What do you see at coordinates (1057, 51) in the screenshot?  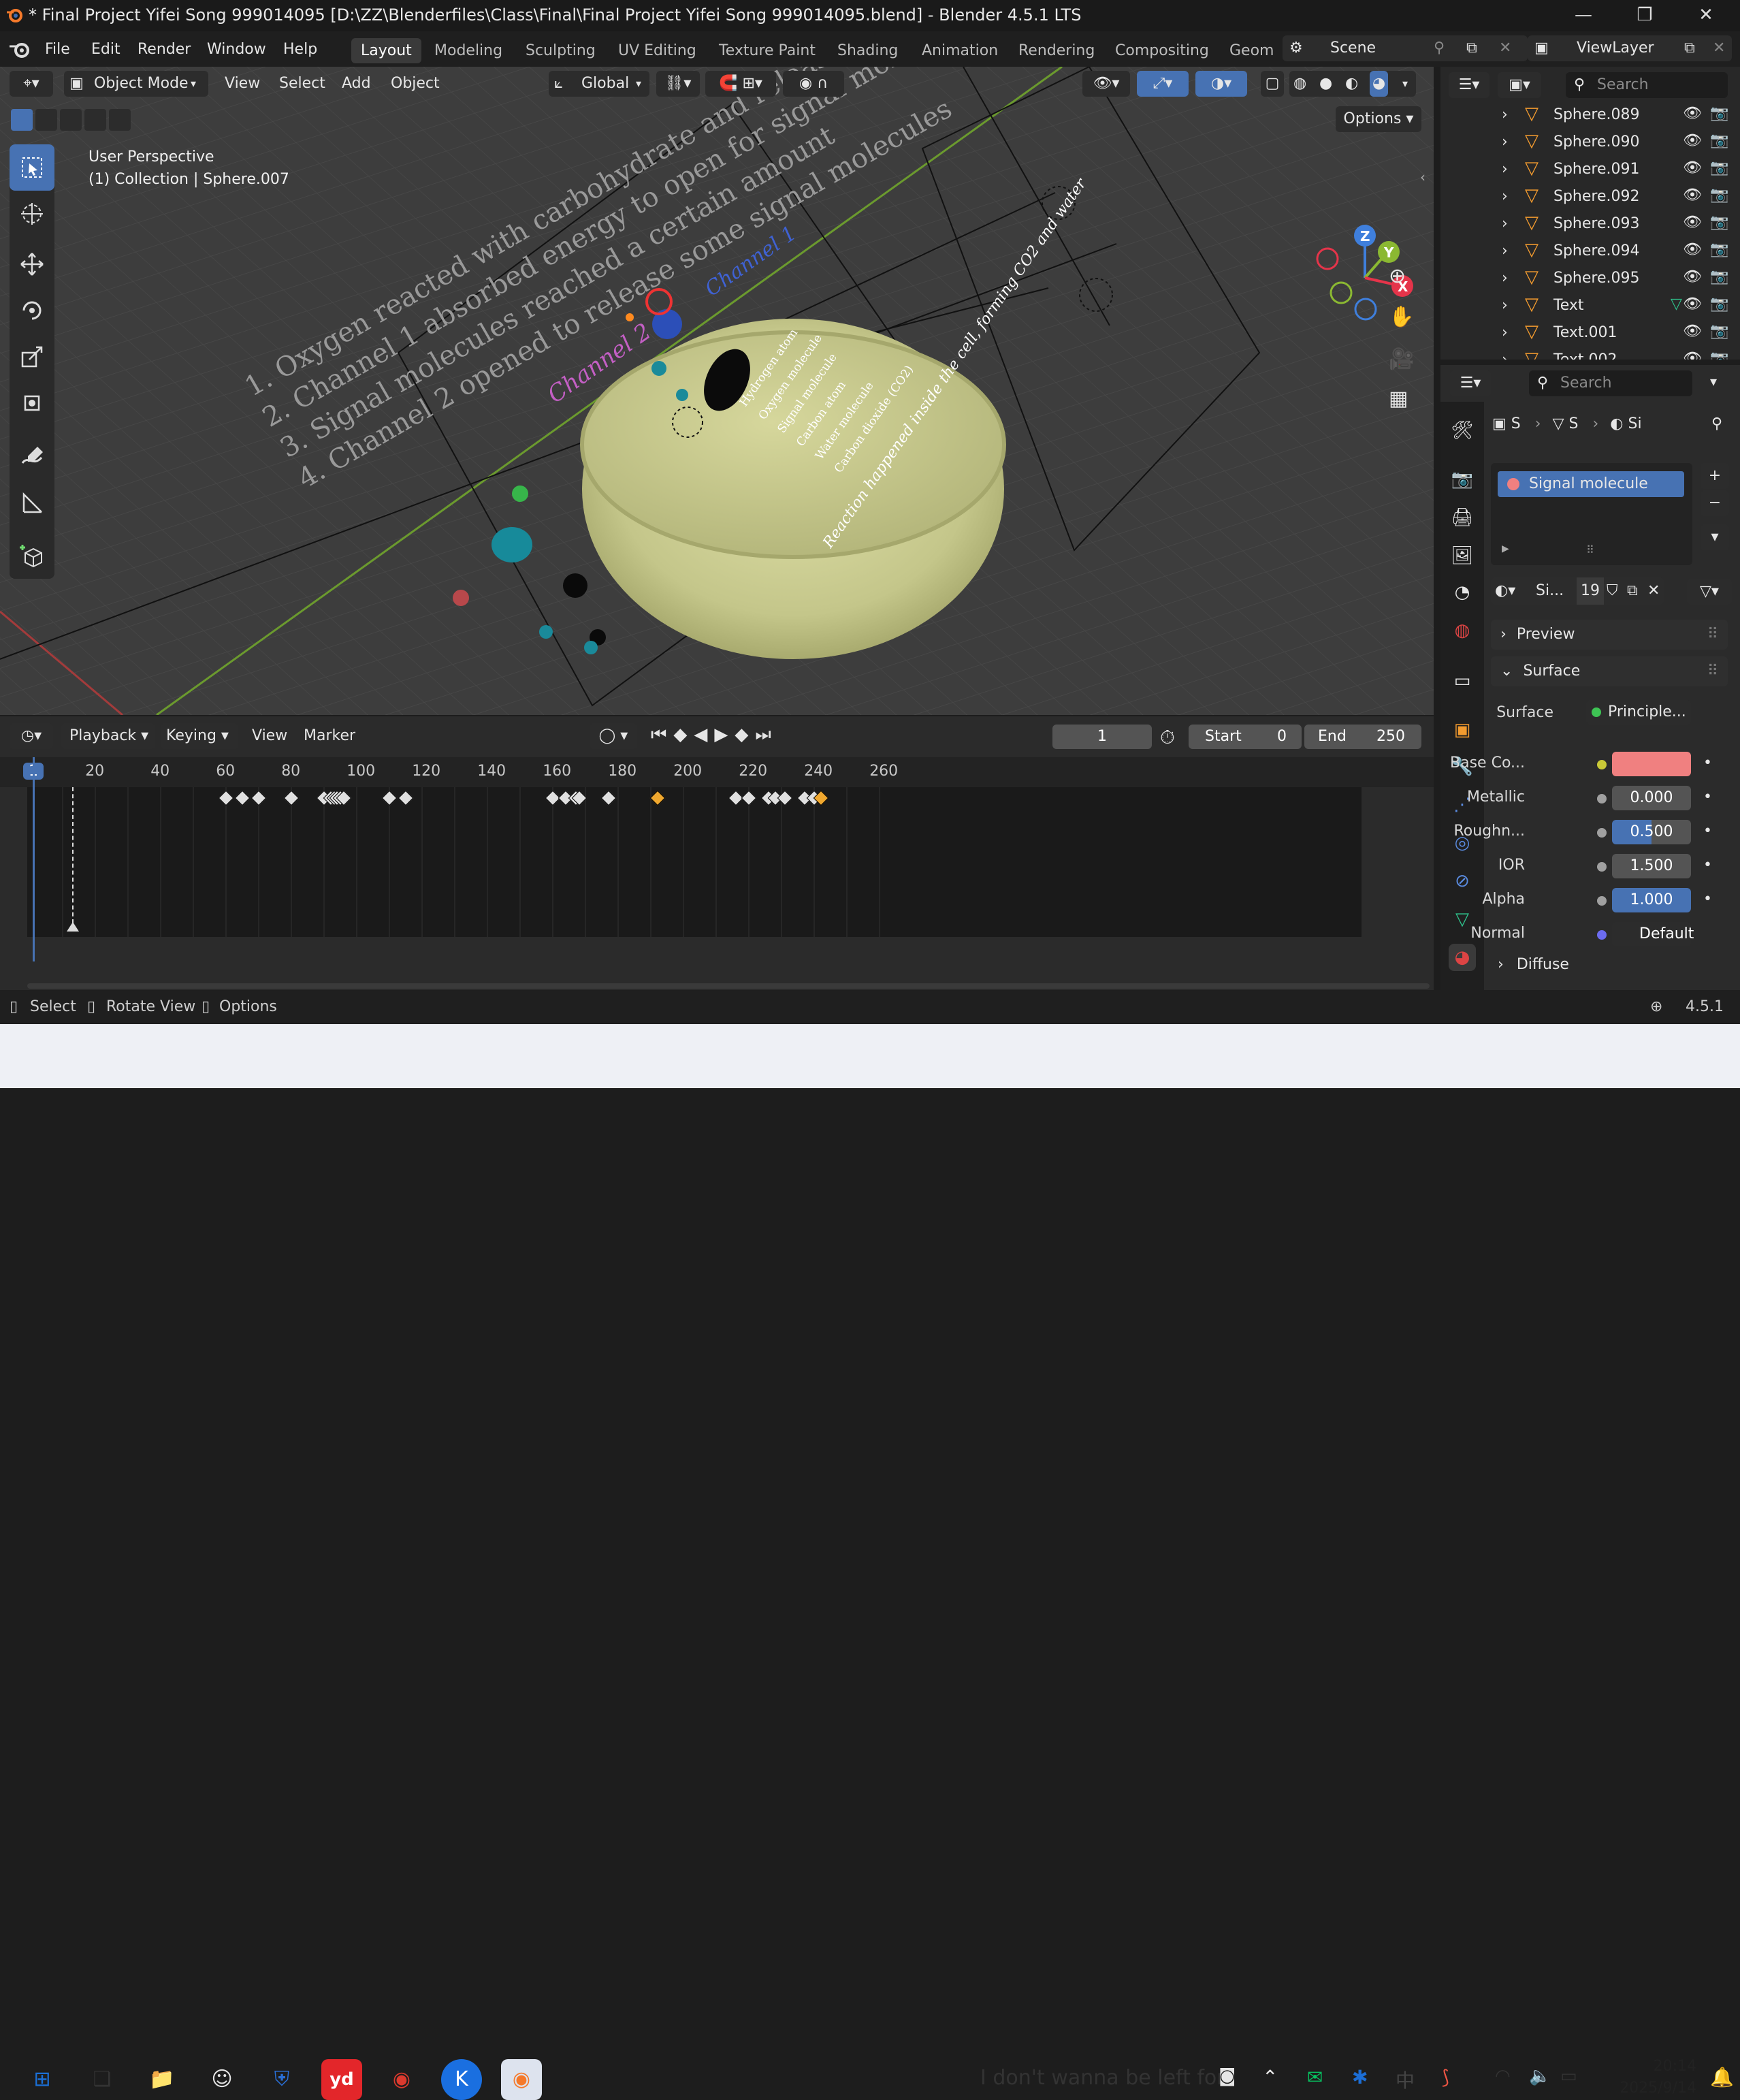 I see `tab-rendering: Rendering` at bounding box center [1057, 51].